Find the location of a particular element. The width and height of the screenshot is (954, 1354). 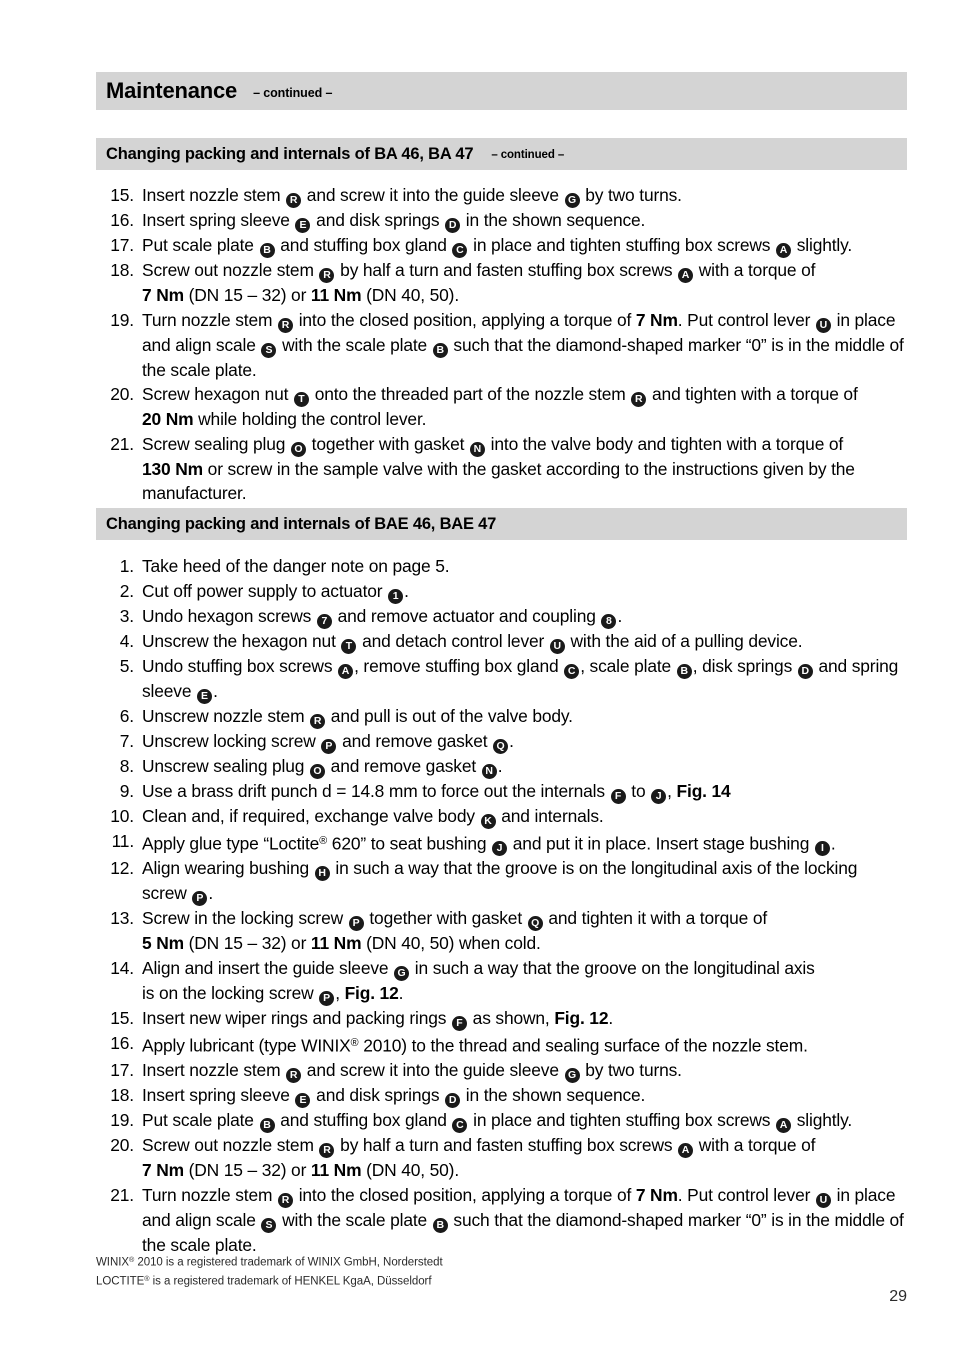

list-item-number: 6. is located at coordinates (126, 715).